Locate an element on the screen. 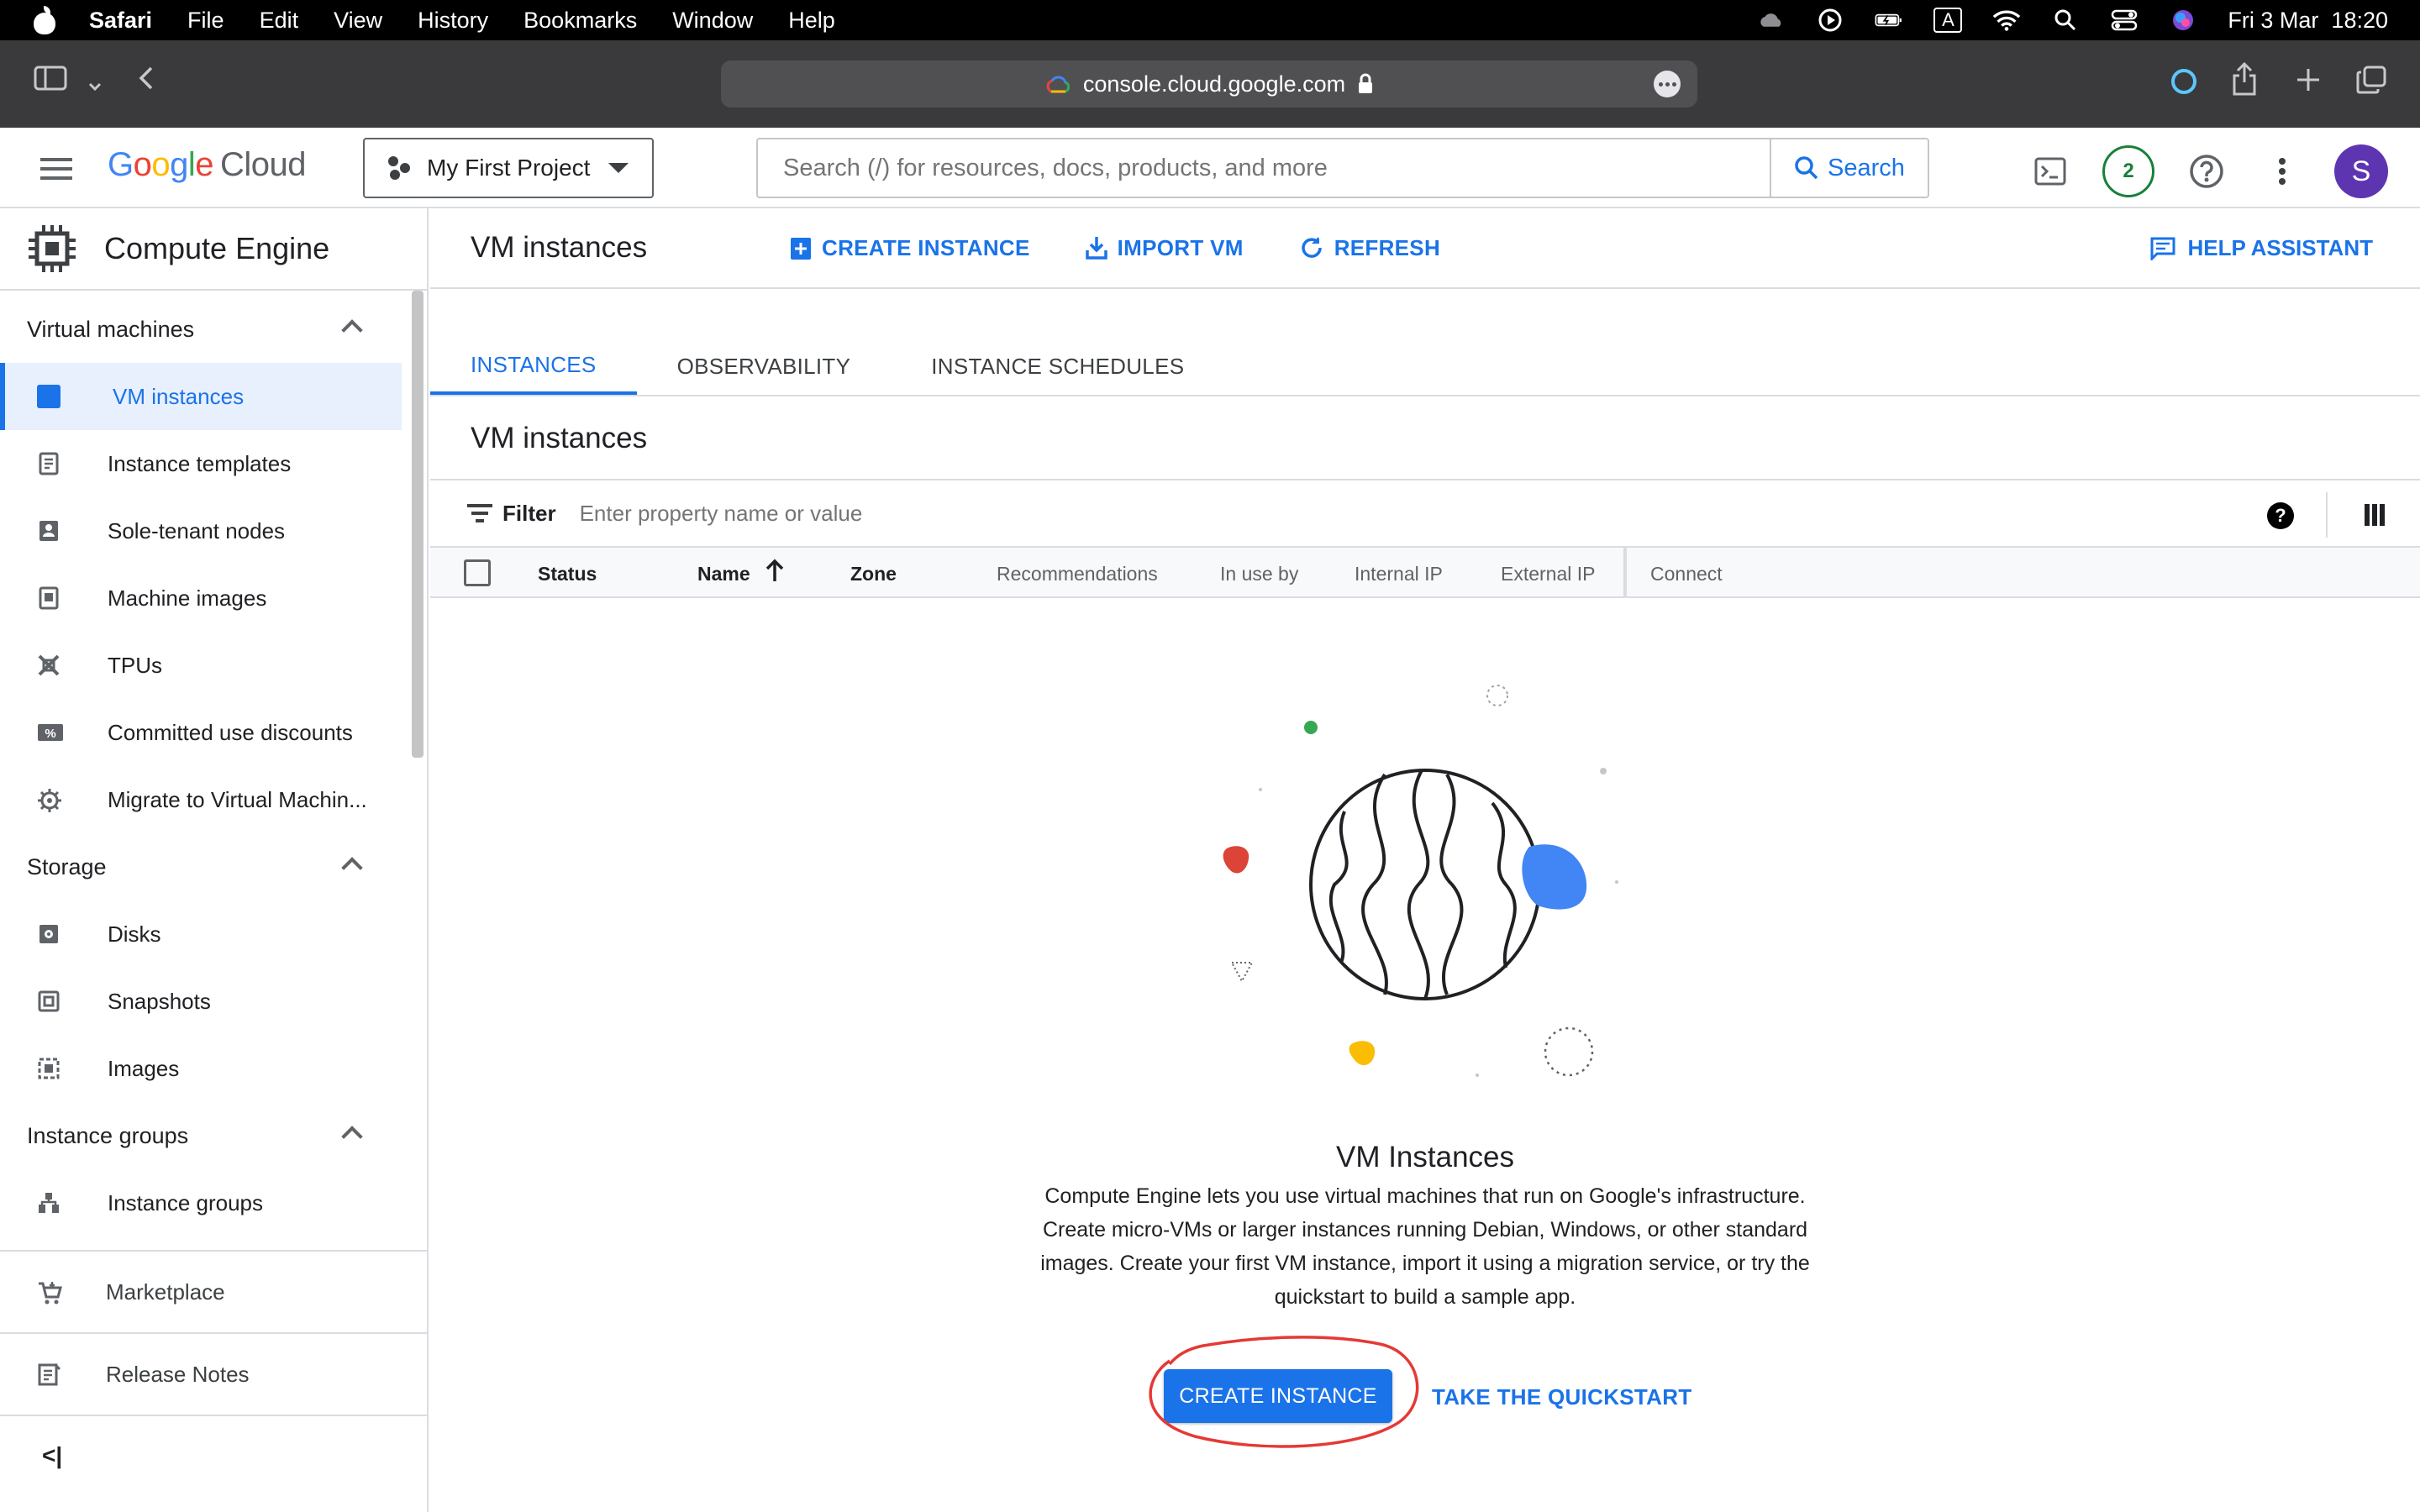 The height and width of the screenshot is (1512, 2420). menu-bookmarks: Bookmarks is located at coordinates (580, 21).